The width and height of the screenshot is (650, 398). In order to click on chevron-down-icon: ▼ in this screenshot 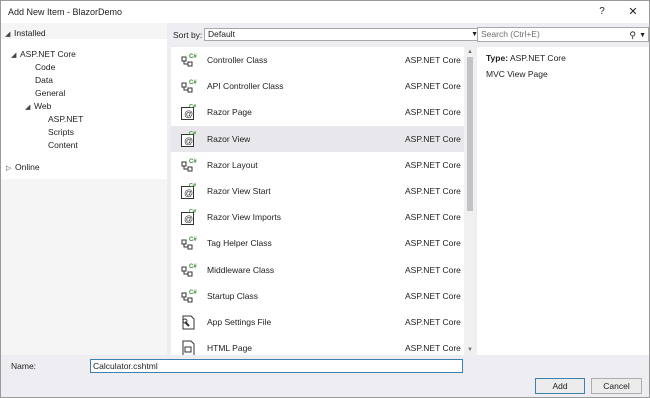, I will do `click(642, 35)`.